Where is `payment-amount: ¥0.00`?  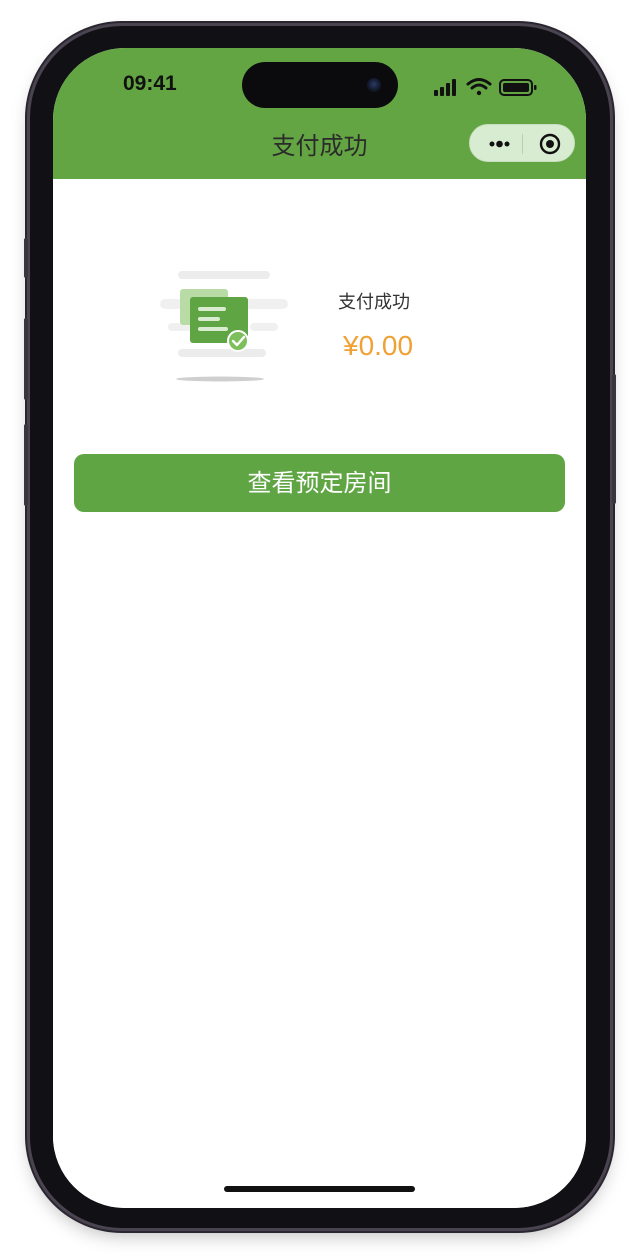 payment-amount: ¥0.00 is located at coordinates (378, 345).